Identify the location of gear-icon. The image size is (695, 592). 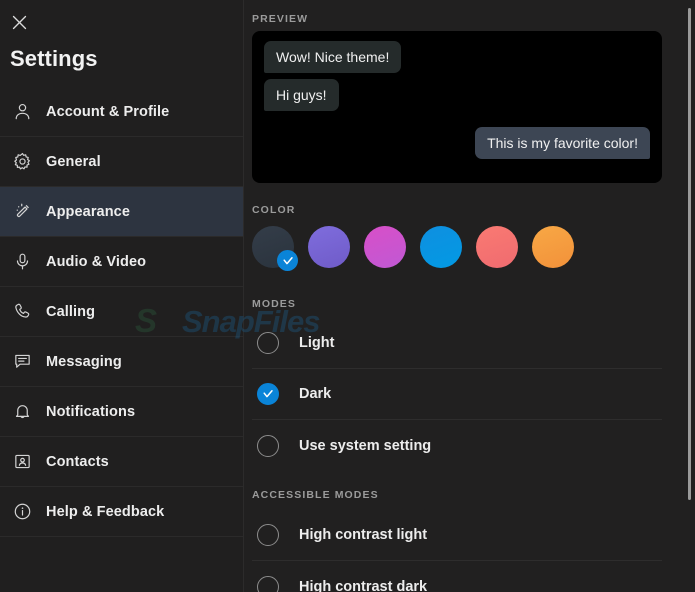
(22, 162).